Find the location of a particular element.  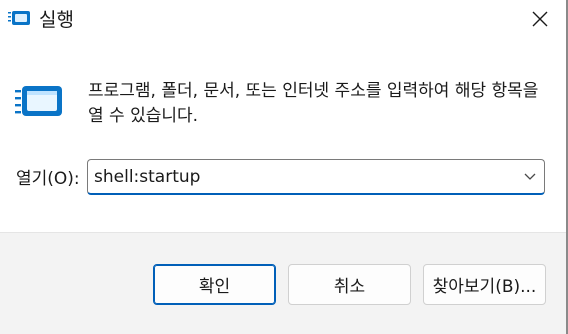

cancel-button: 취소 is located at coordinates (349, 284).